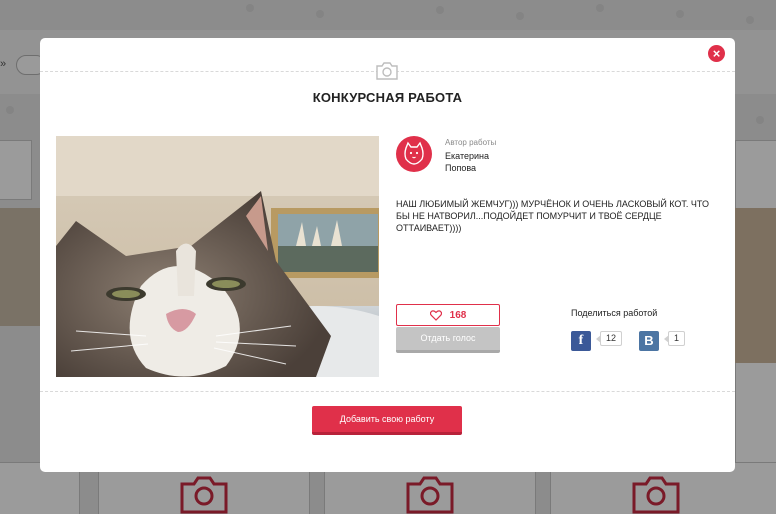 This screenshot has height=514, width=776. I want to click on background-card, so click(16, 170).